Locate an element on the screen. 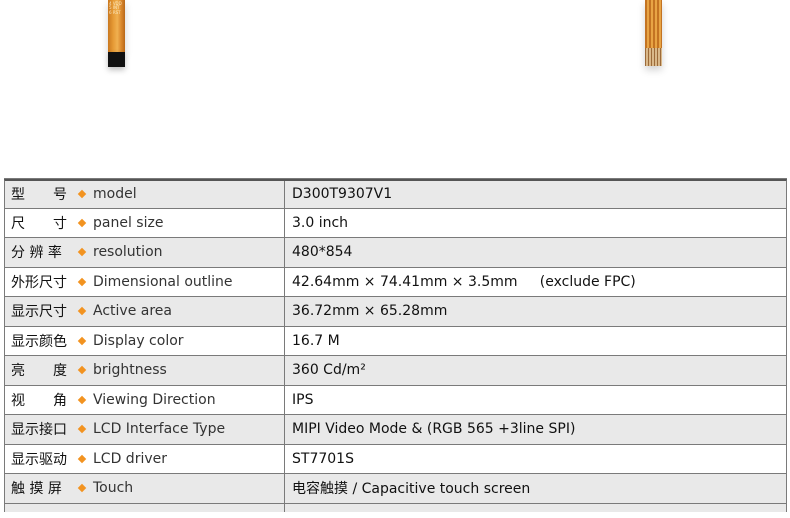 Image resolution: width=790 pixels, height=518 pixels. spec-row: 亮 度 brightness 360 Cd/m² is located at coordinates (395, 371).